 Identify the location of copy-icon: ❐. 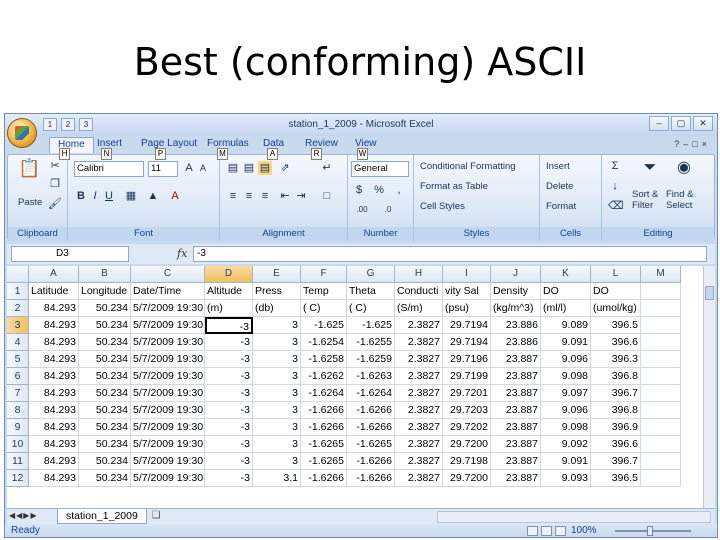
(55, 184).